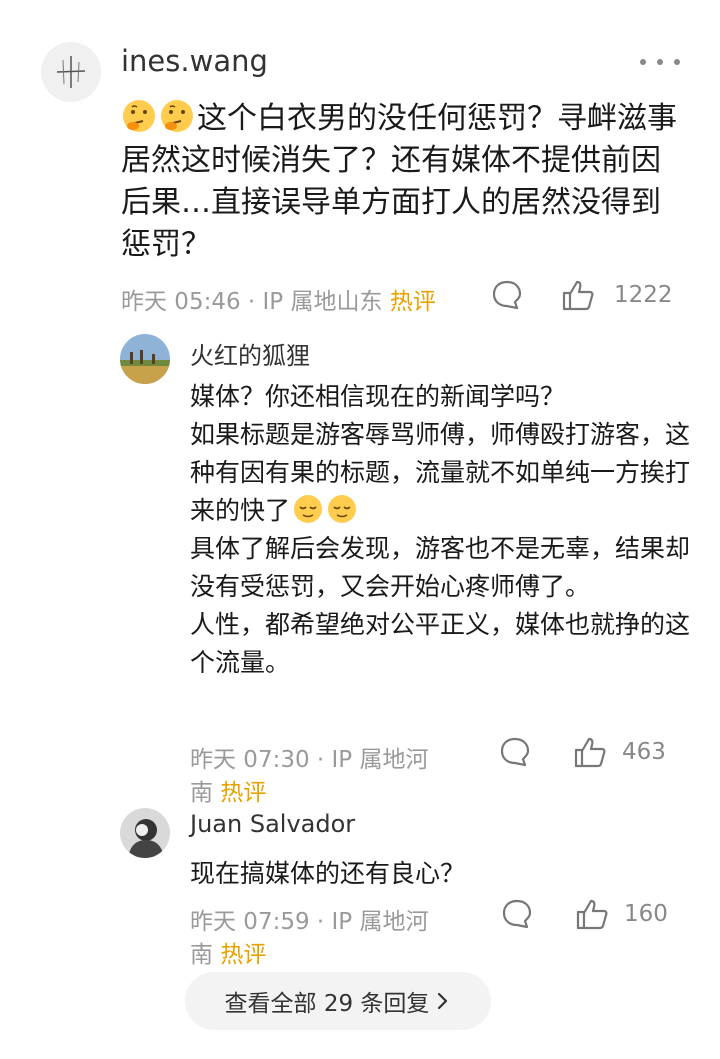 The image size is (720, 1059). Describe the element at coordinates (250, 353) in the screenshot. I see `reply-username: 火红的狐狸` at that location.